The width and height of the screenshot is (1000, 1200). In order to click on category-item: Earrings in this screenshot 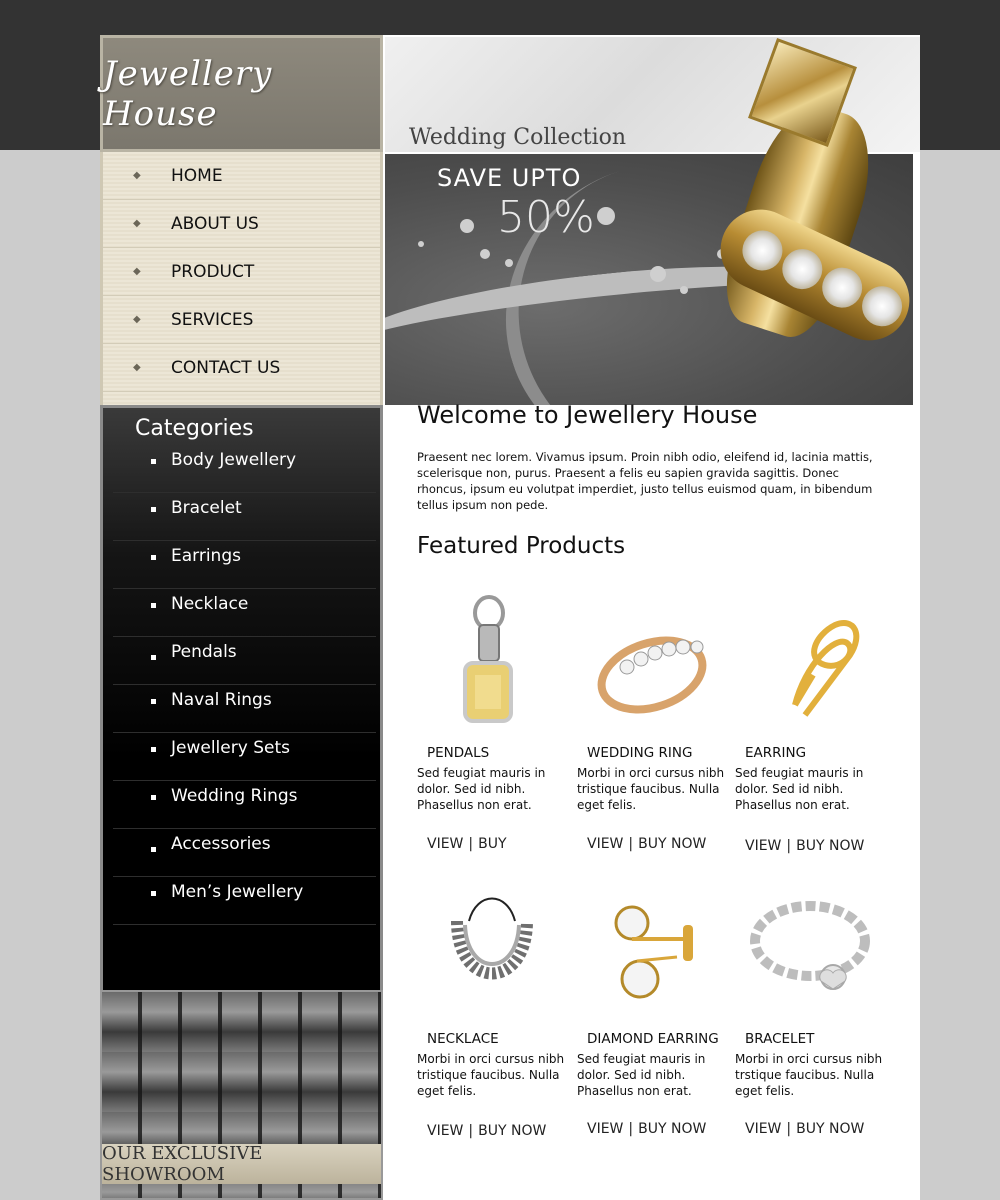, I will do `click(244, 565)`.